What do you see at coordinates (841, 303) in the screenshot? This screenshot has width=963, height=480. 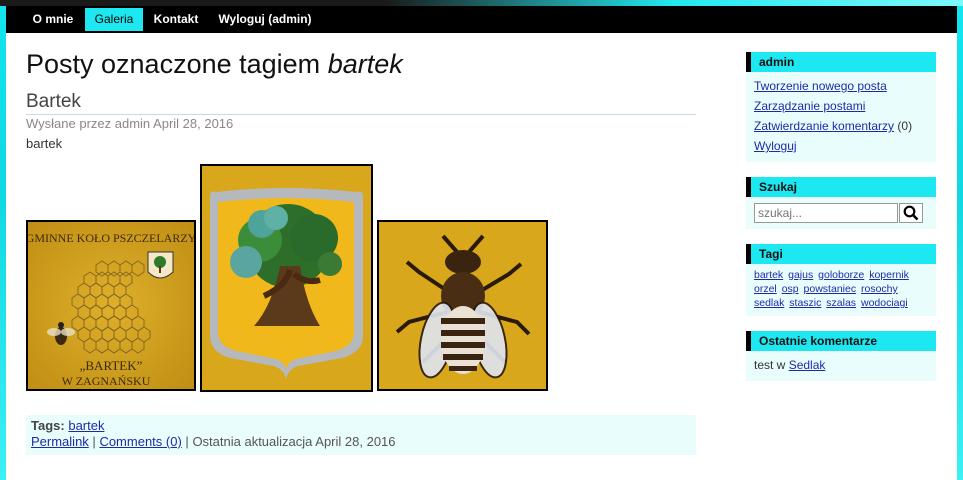 I see `tag-link: szalas` at bounding box center [841, 303].